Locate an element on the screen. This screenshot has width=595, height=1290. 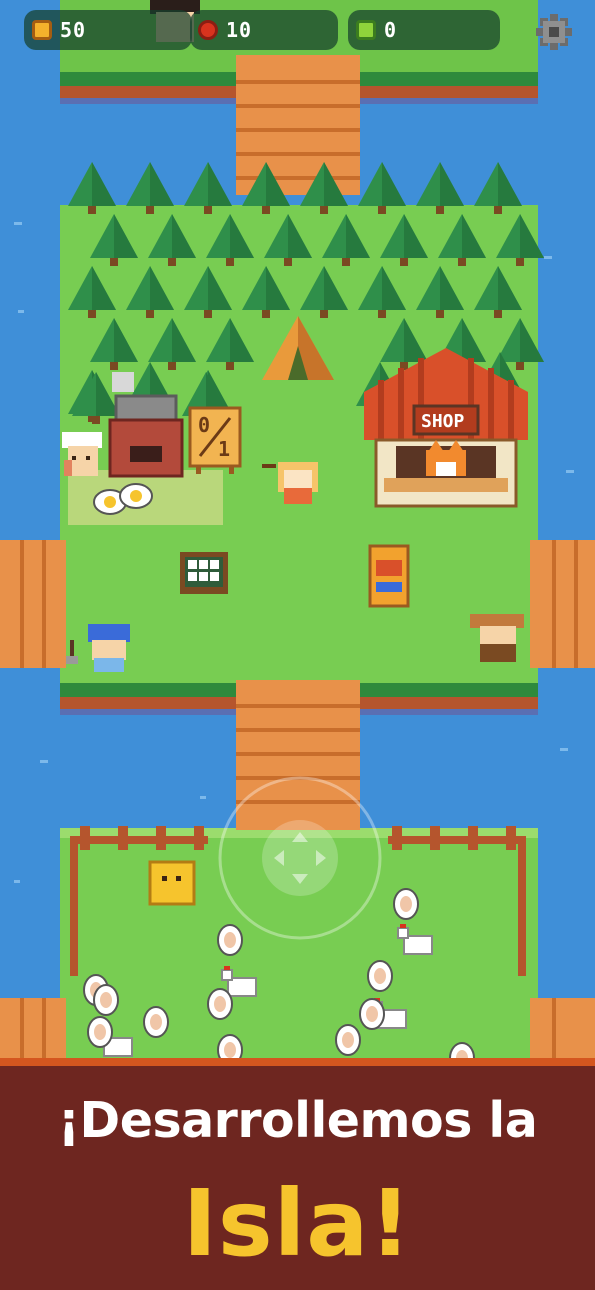
resource-bar: 50 10 0 is located at coordinates (297, 32).